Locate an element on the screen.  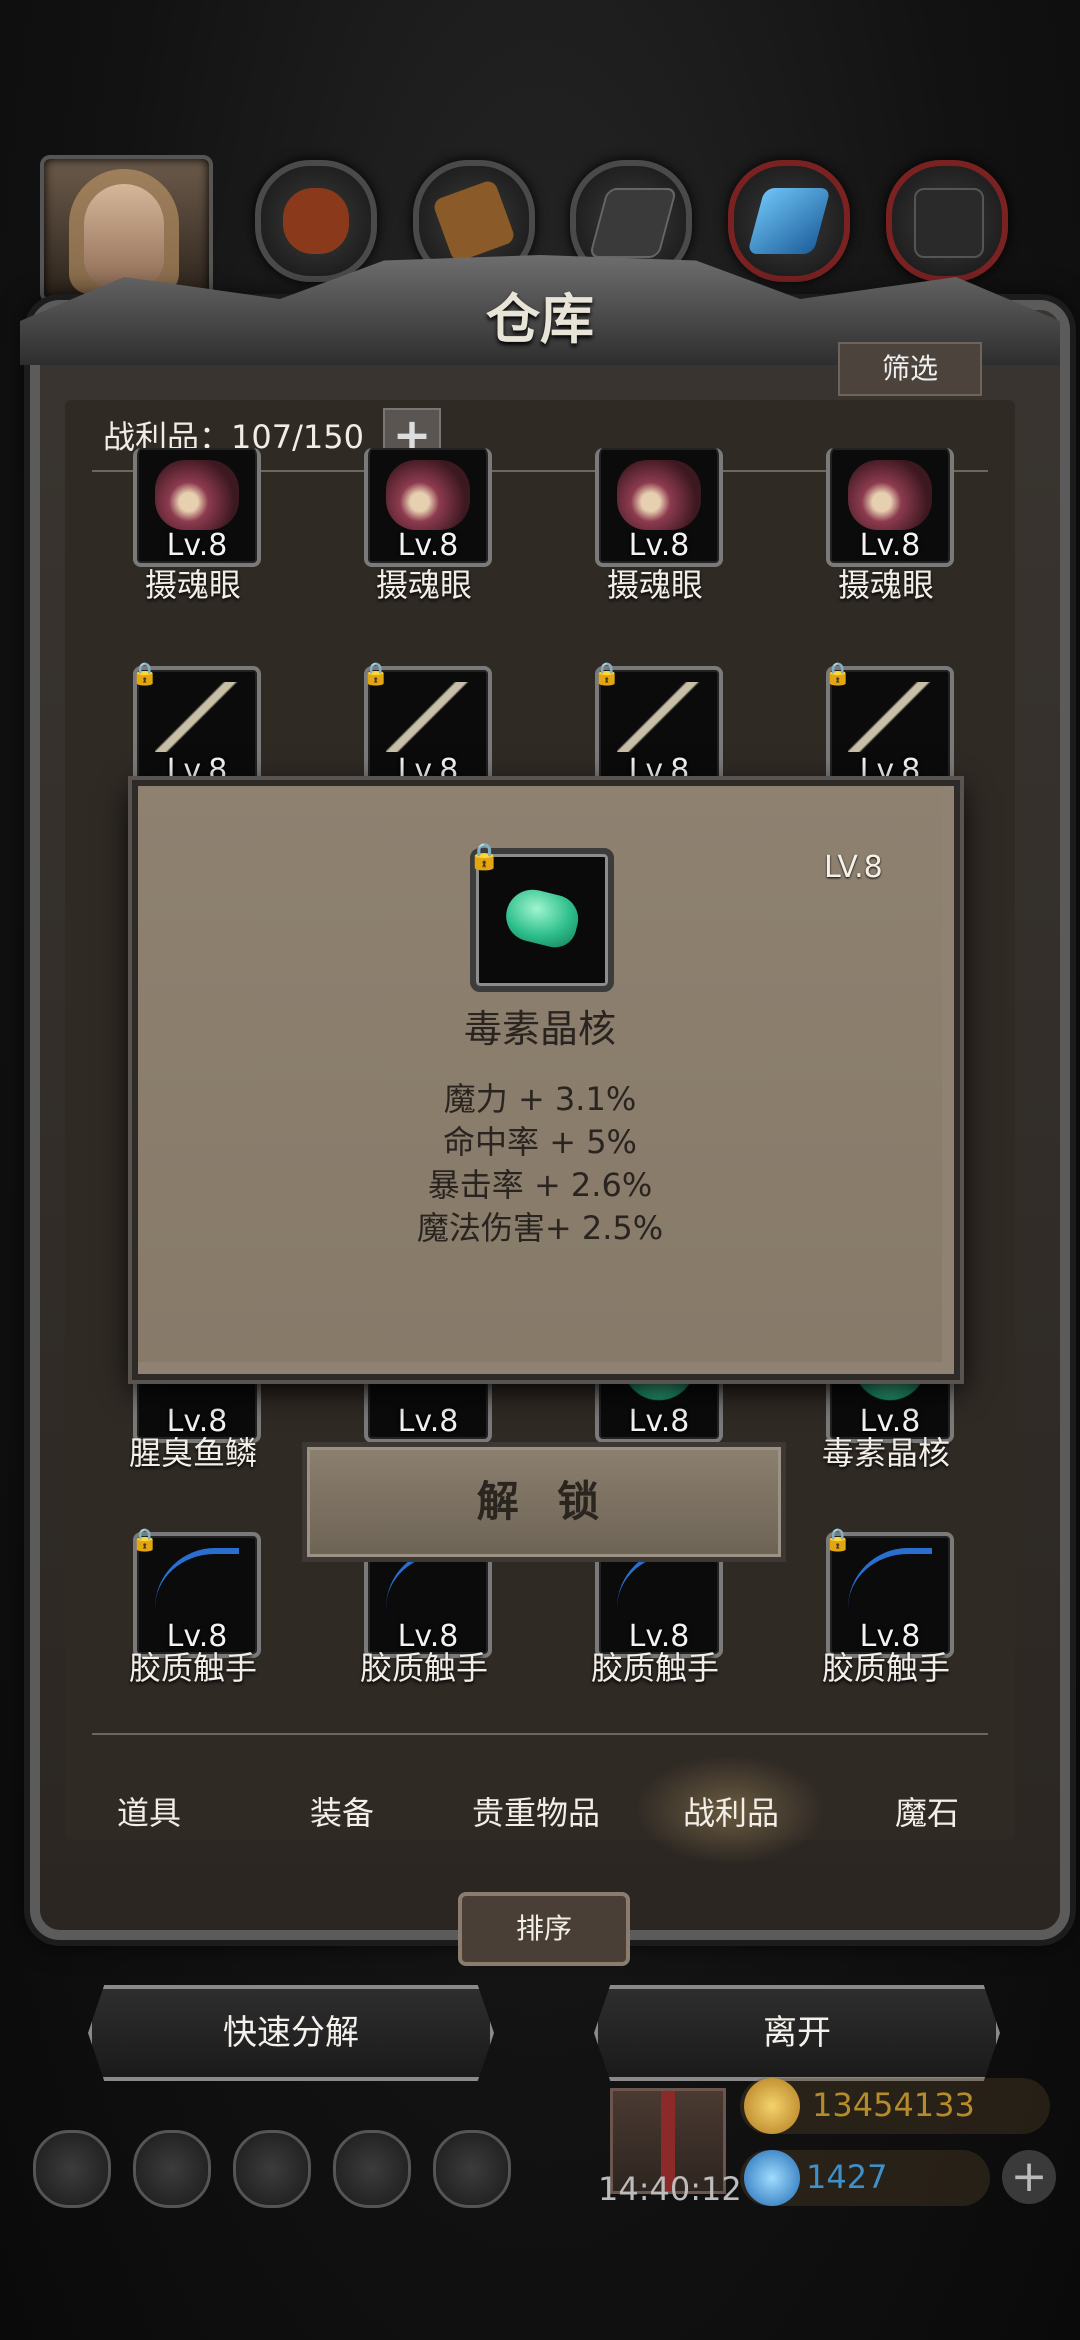
settings-icon is located at coordinates (72, 2169).